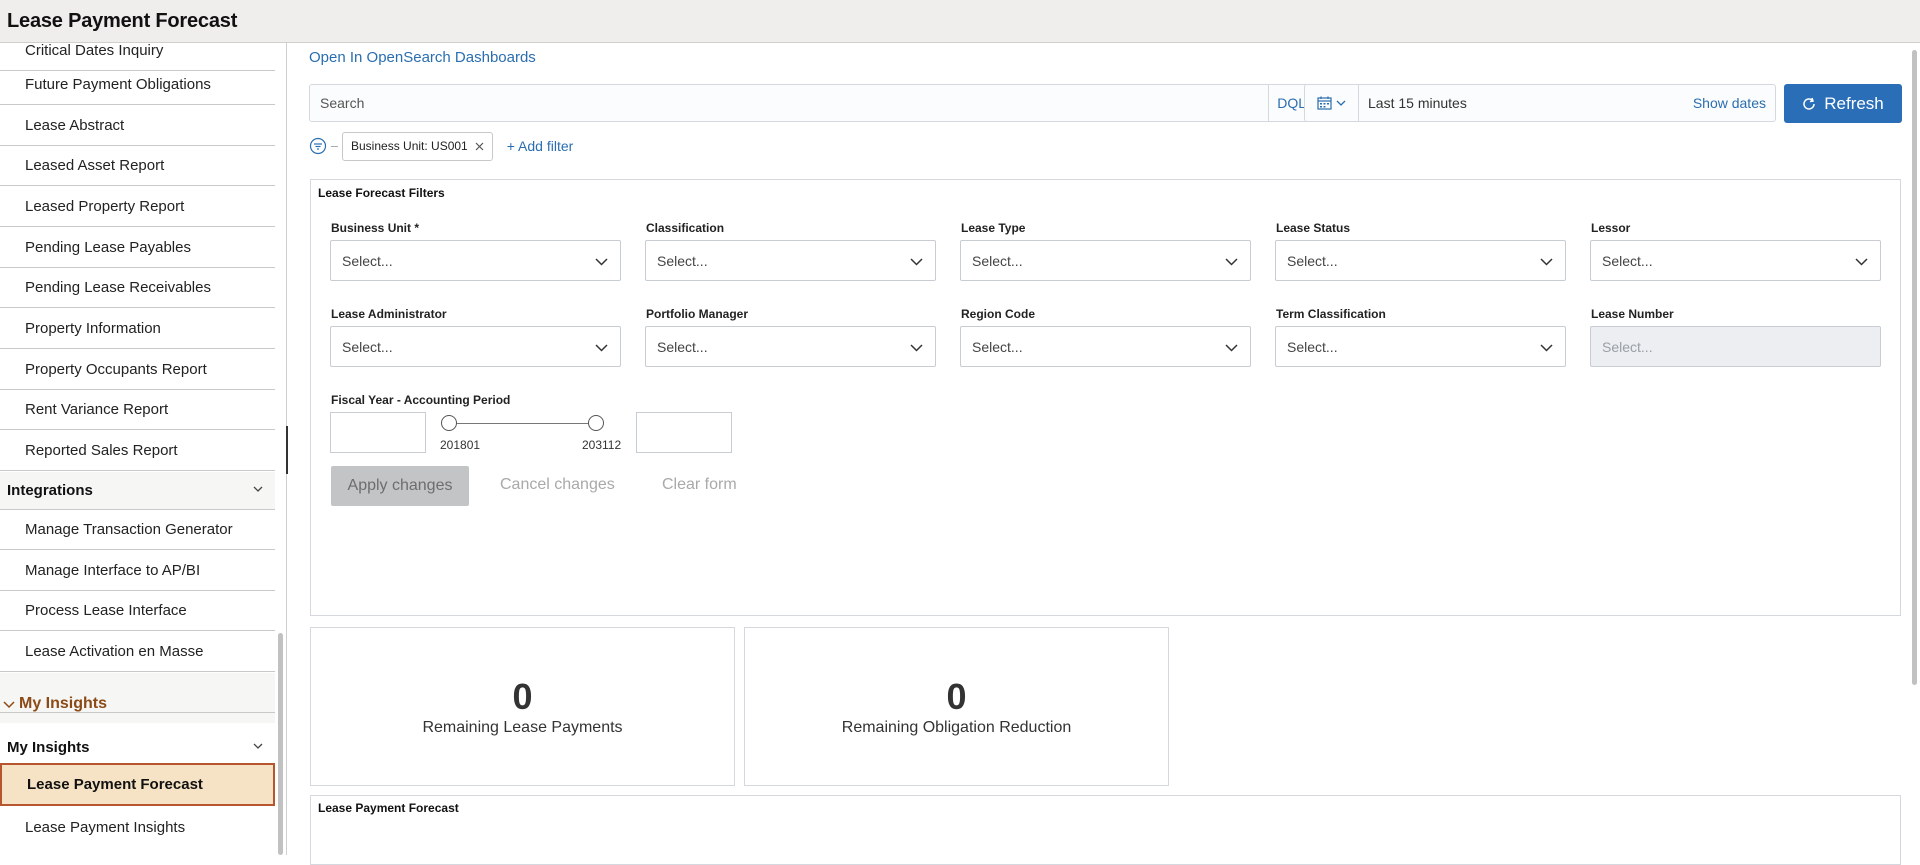 The width and height of the screenshot is (1920, 865). Describe the element at coordinates (137, 410) in the screenshot. I see `sidebar-item-rent-variance-report: Rent Variance Report` at that location.